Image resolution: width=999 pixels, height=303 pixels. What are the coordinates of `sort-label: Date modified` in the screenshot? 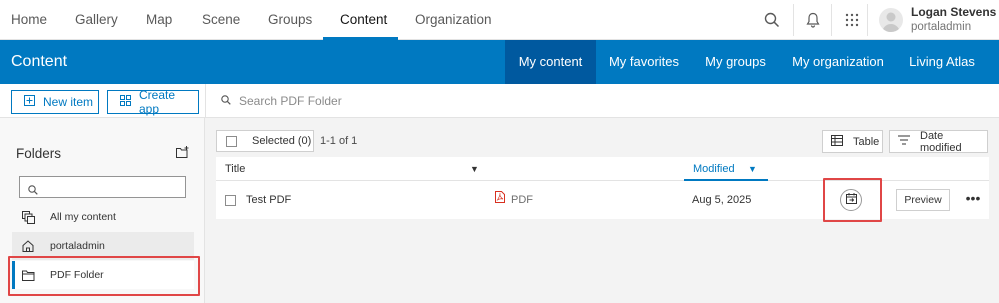 It's located at (941, 141).